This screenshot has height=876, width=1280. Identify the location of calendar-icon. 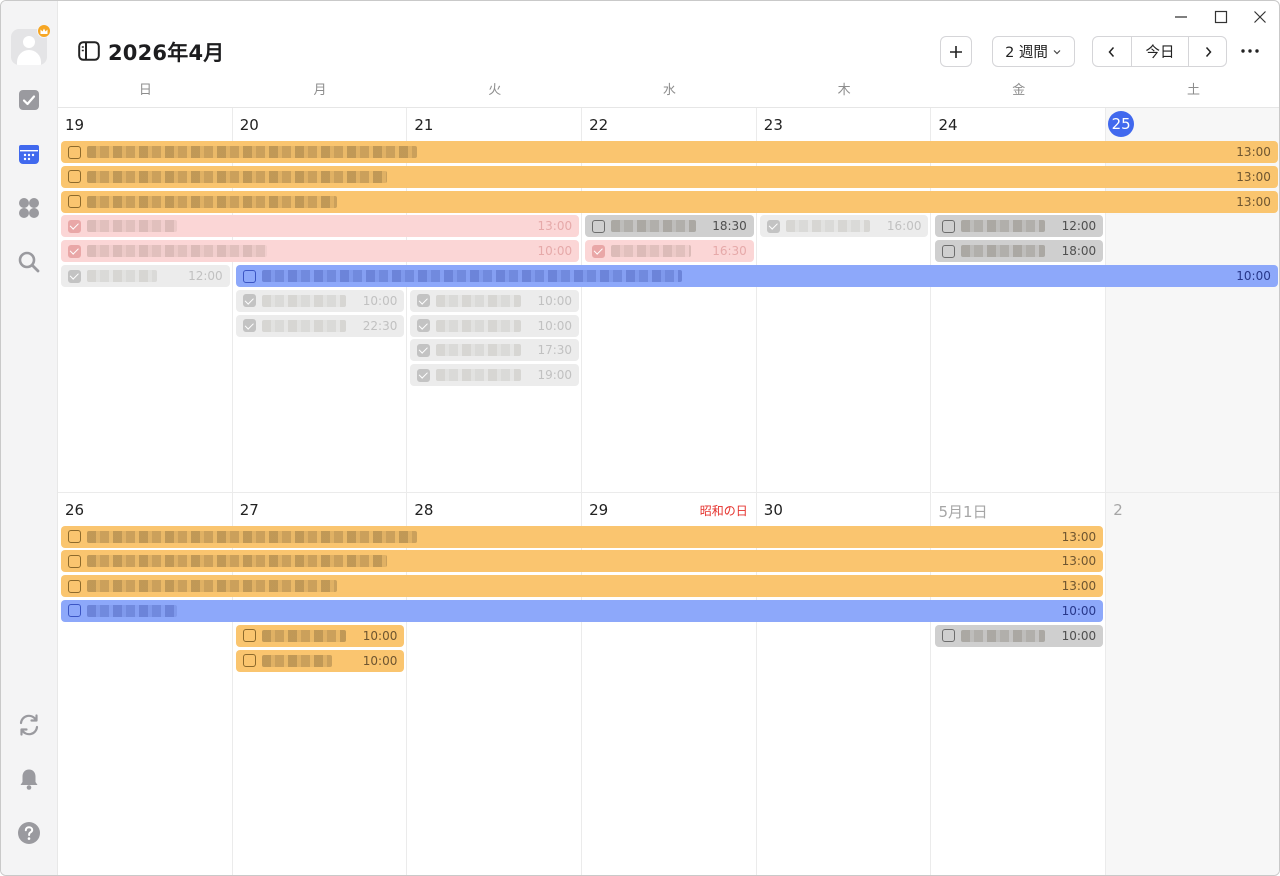
(29, 154).